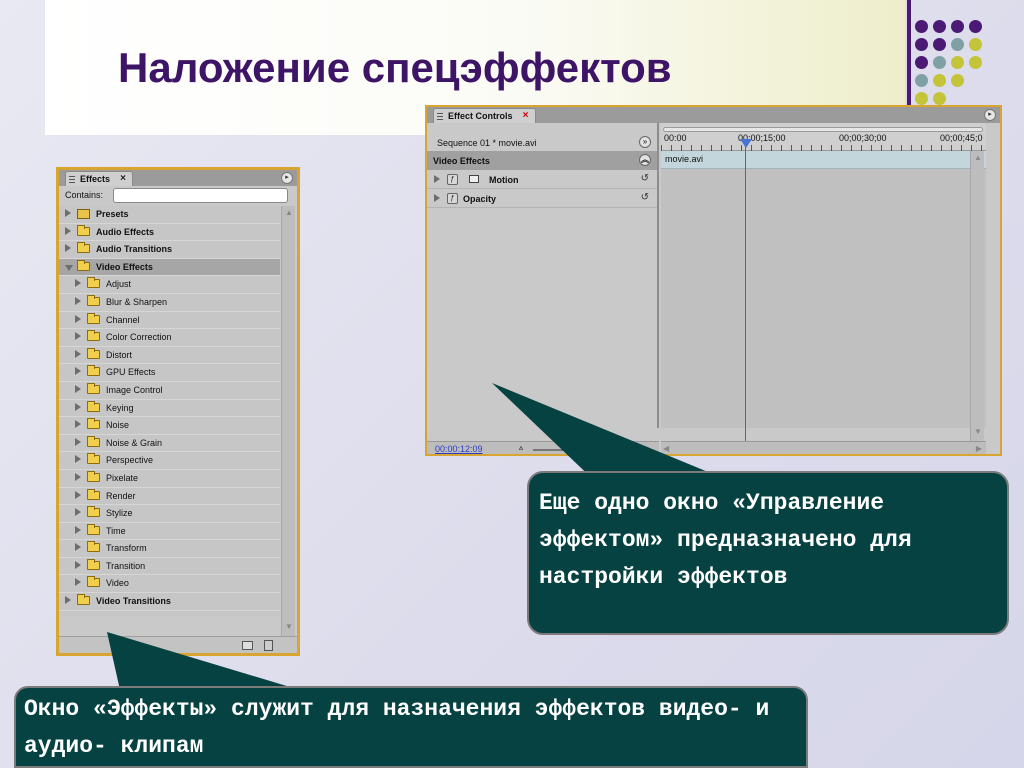  I want to click on tree-item: Video Transitions, so click(169, 602).